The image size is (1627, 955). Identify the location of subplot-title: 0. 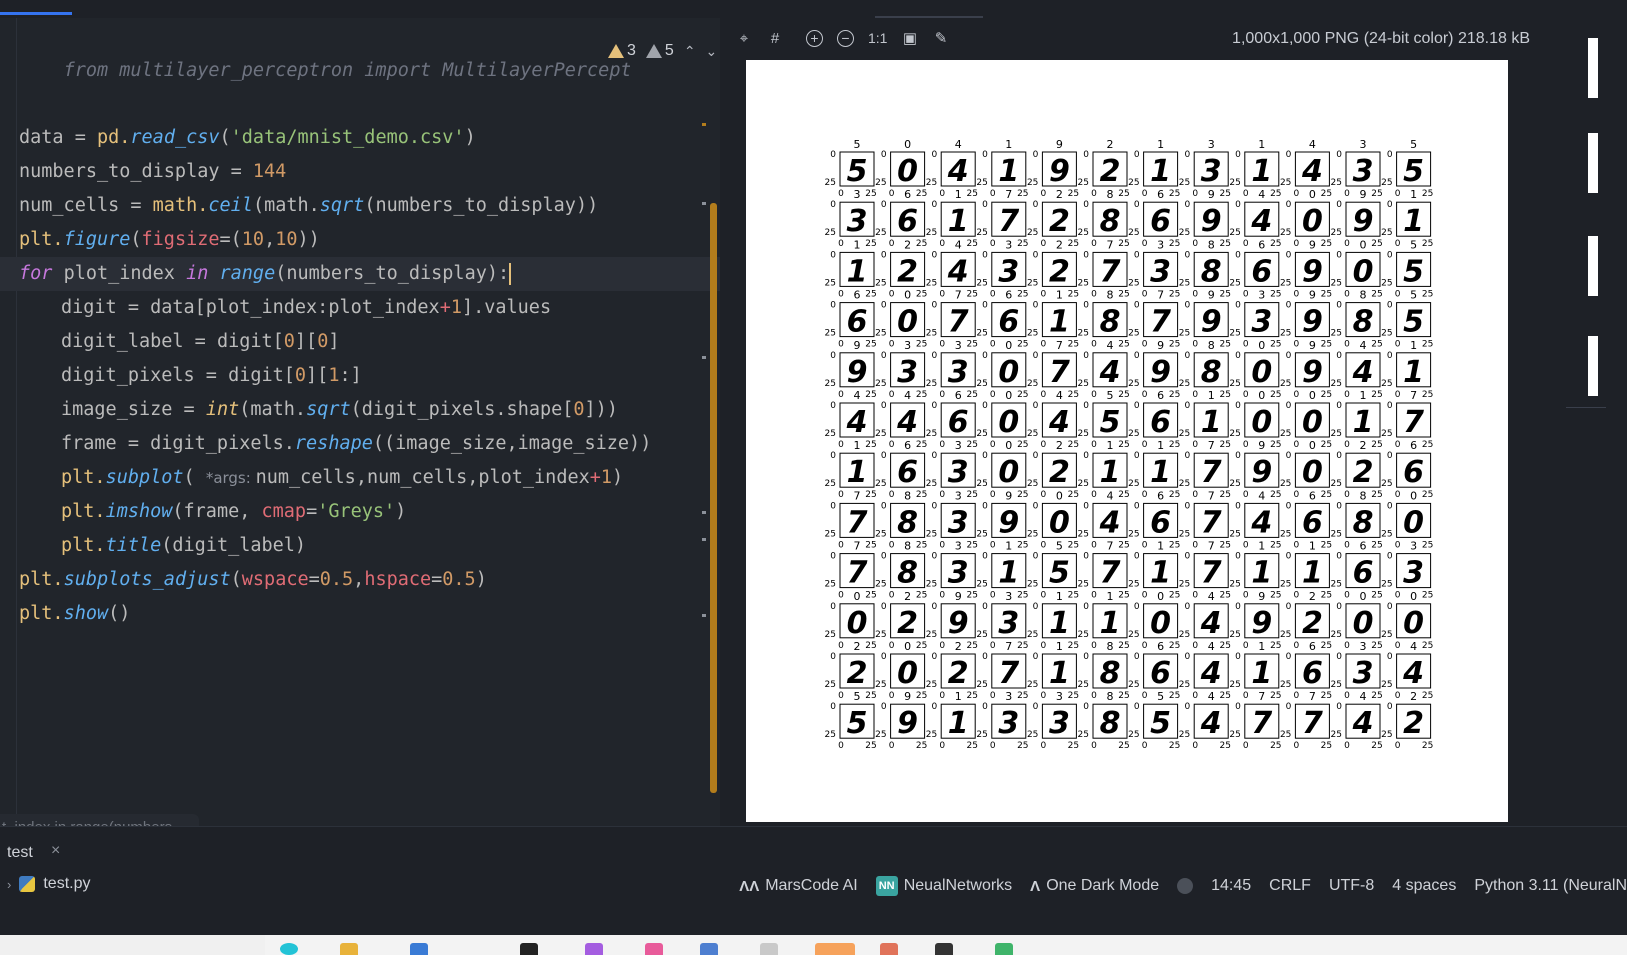
(1008, 445).